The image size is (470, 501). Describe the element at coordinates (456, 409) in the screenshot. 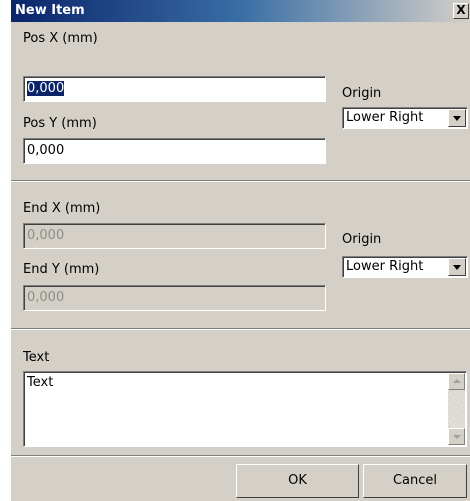

I see `vertical-scrollbar` at that location.